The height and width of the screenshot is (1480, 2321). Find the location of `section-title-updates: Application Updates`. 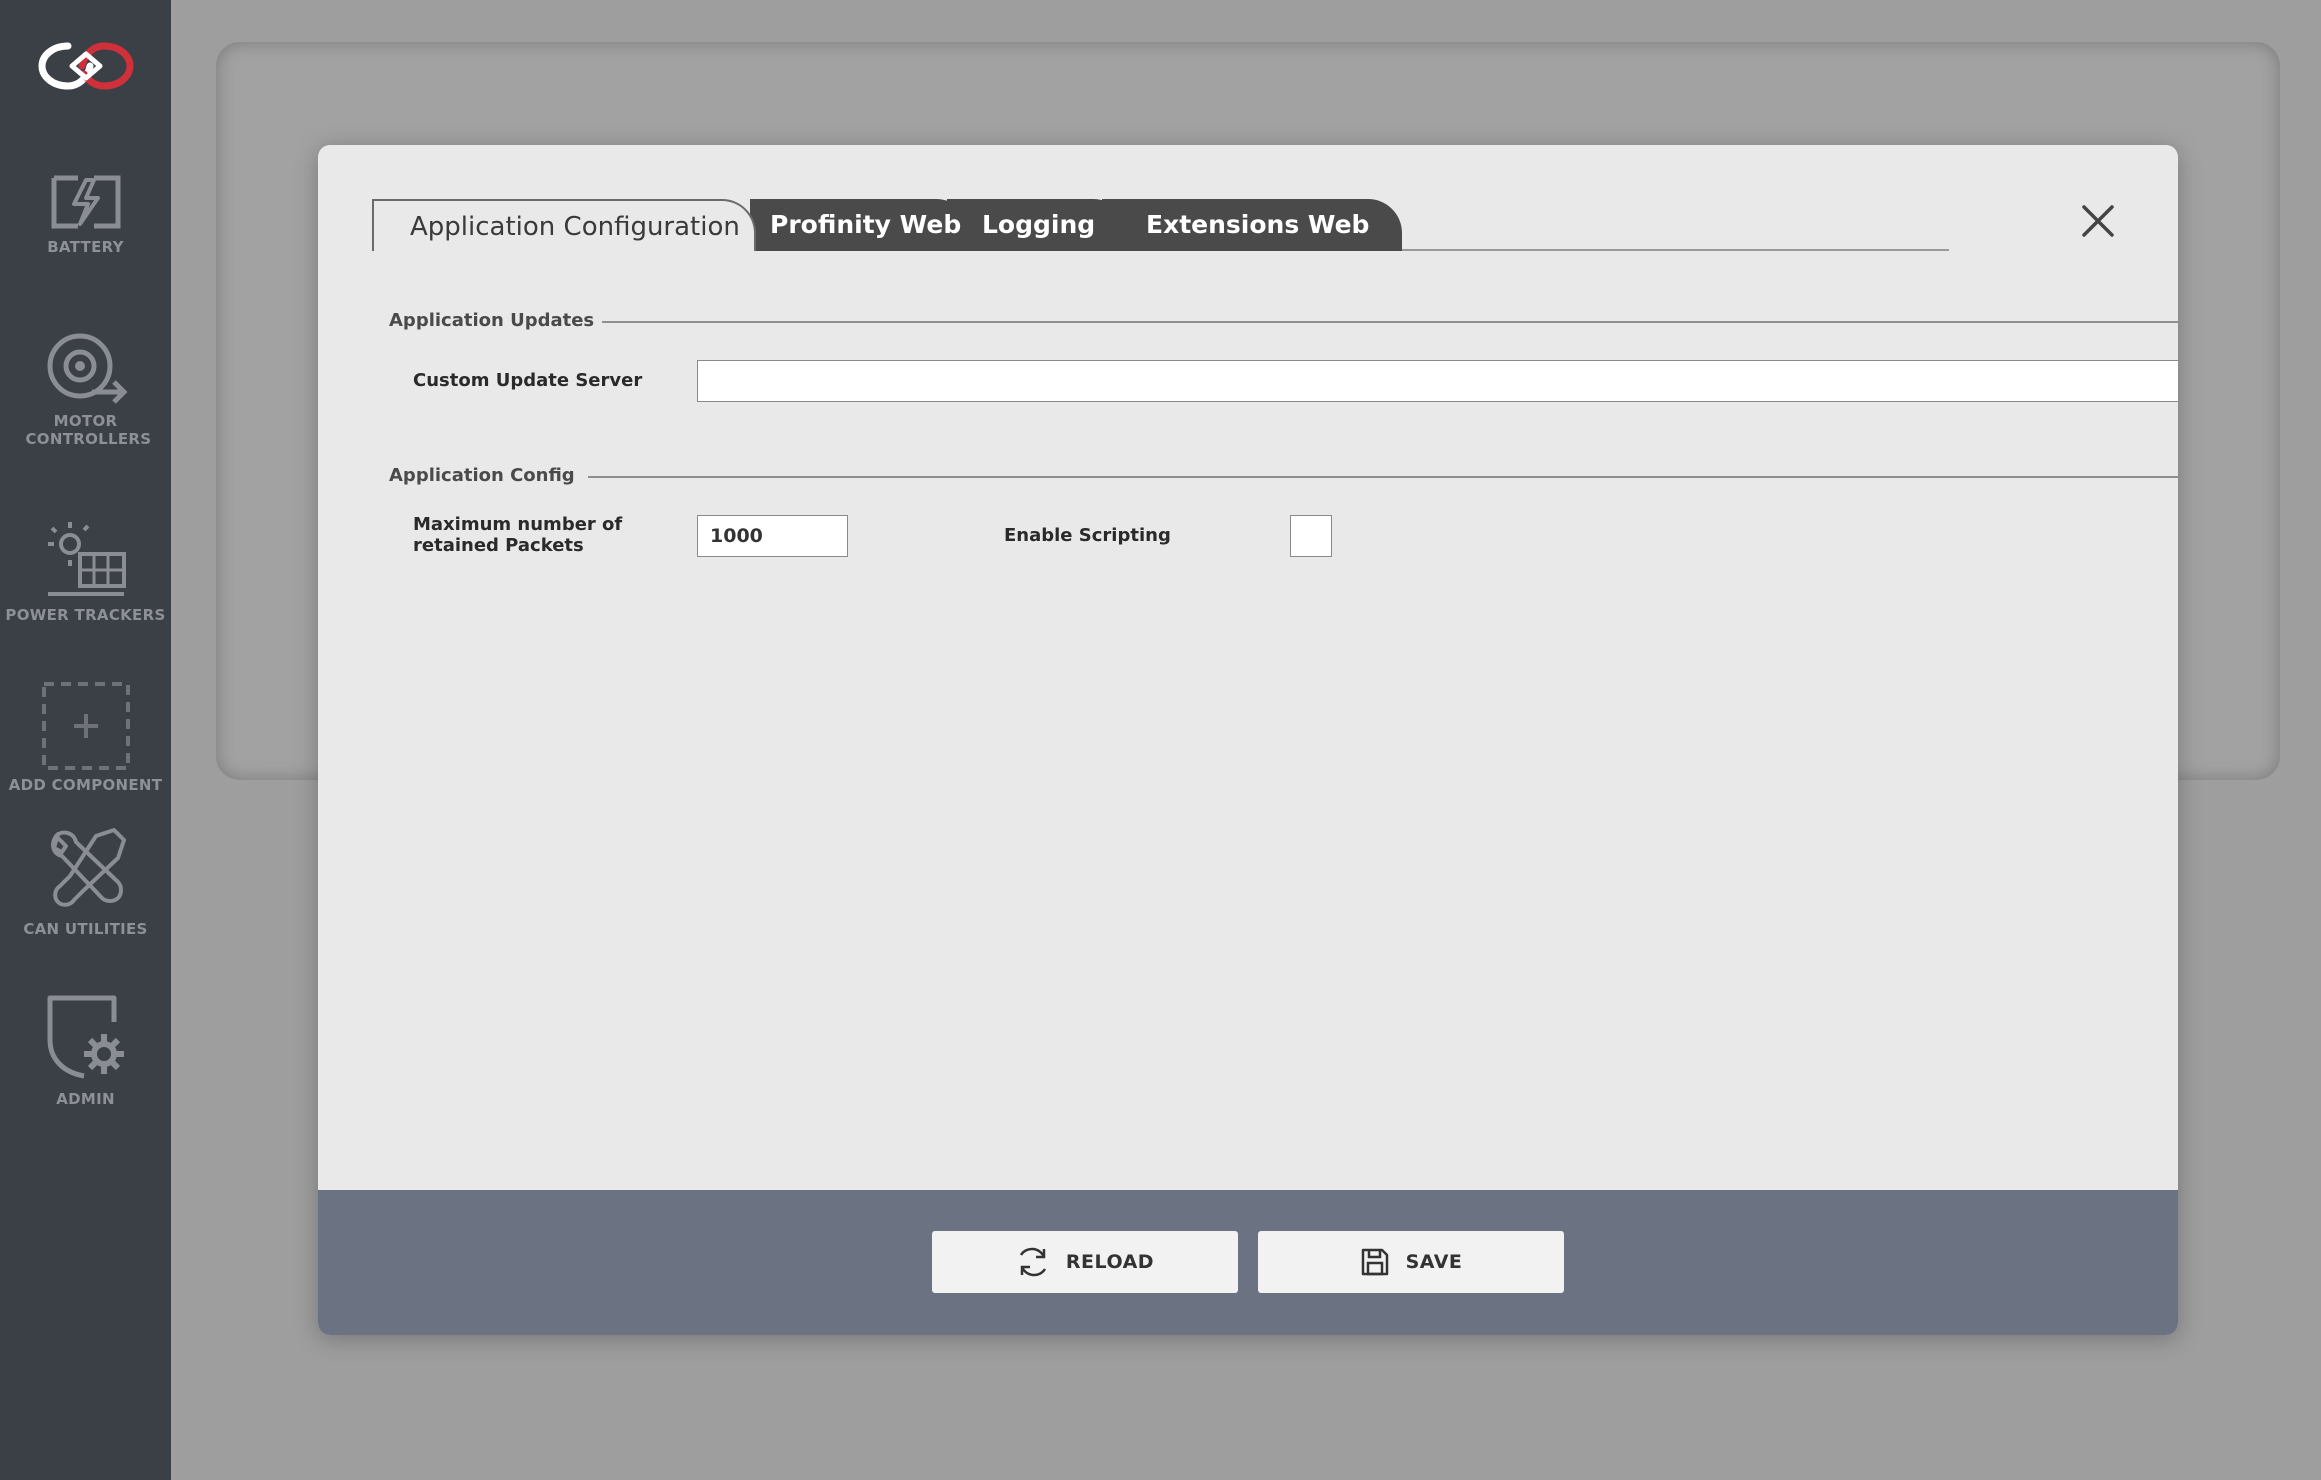

section-title-updates: Application Updates is located at coordinates (492, 320).